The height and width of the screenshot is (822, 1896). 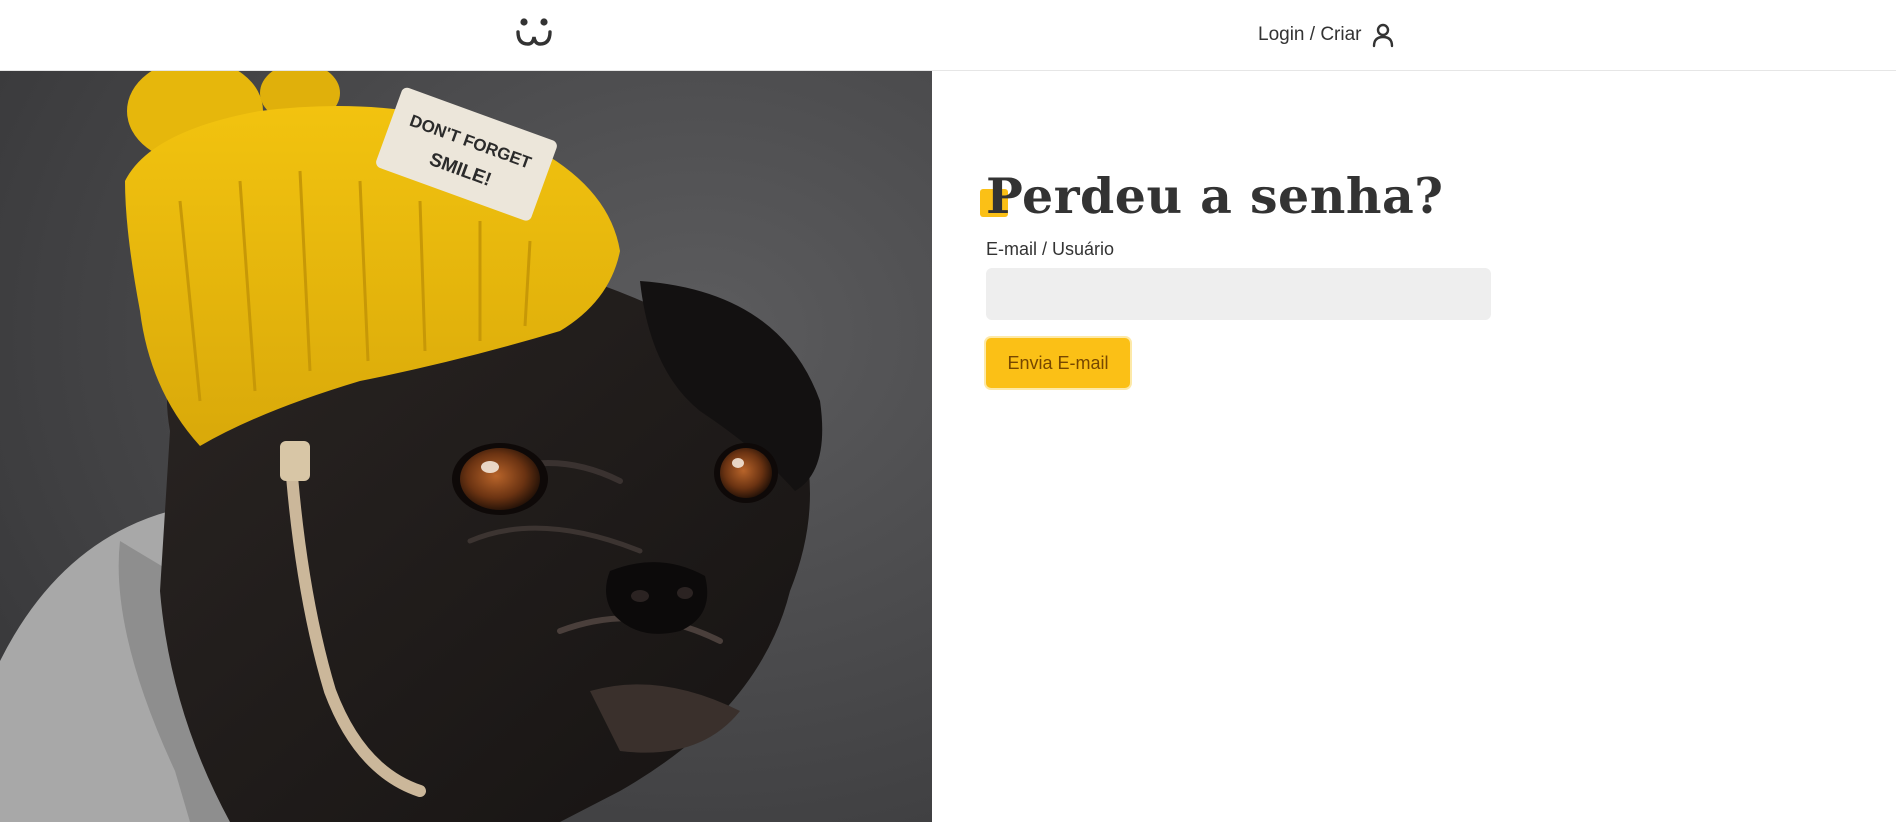 I want to click on page-title: Perdeu a senha?, so click(x=1215, y=196).